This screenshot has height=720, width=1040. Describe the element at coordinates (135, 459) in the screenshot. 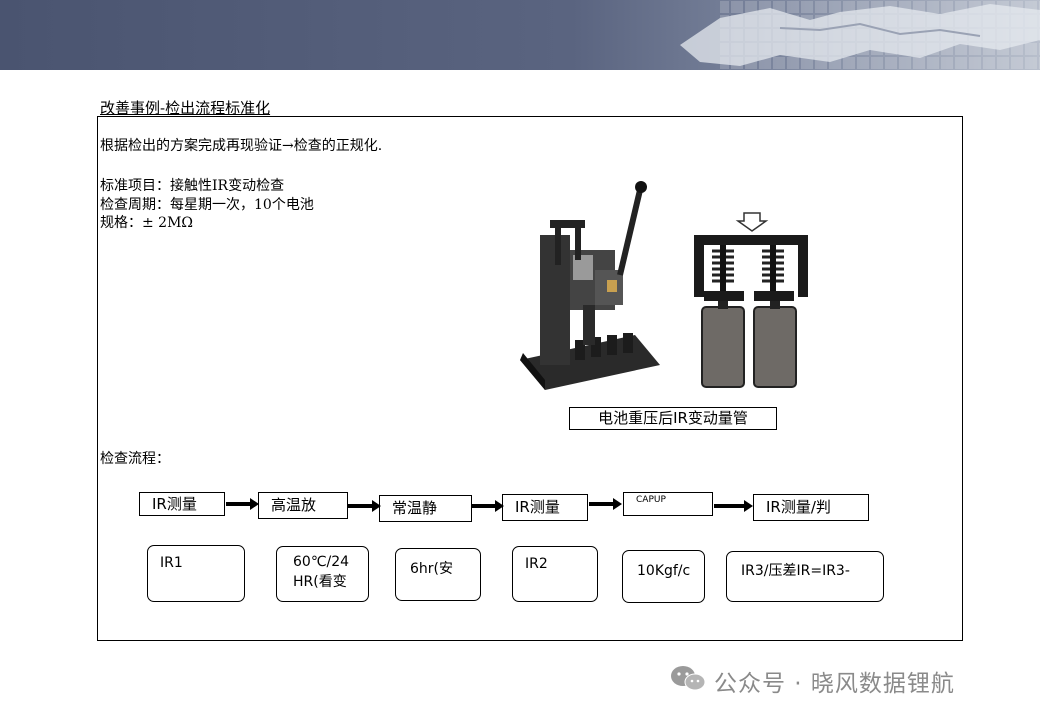

I see `flow-label: 检查流程：` at that location.